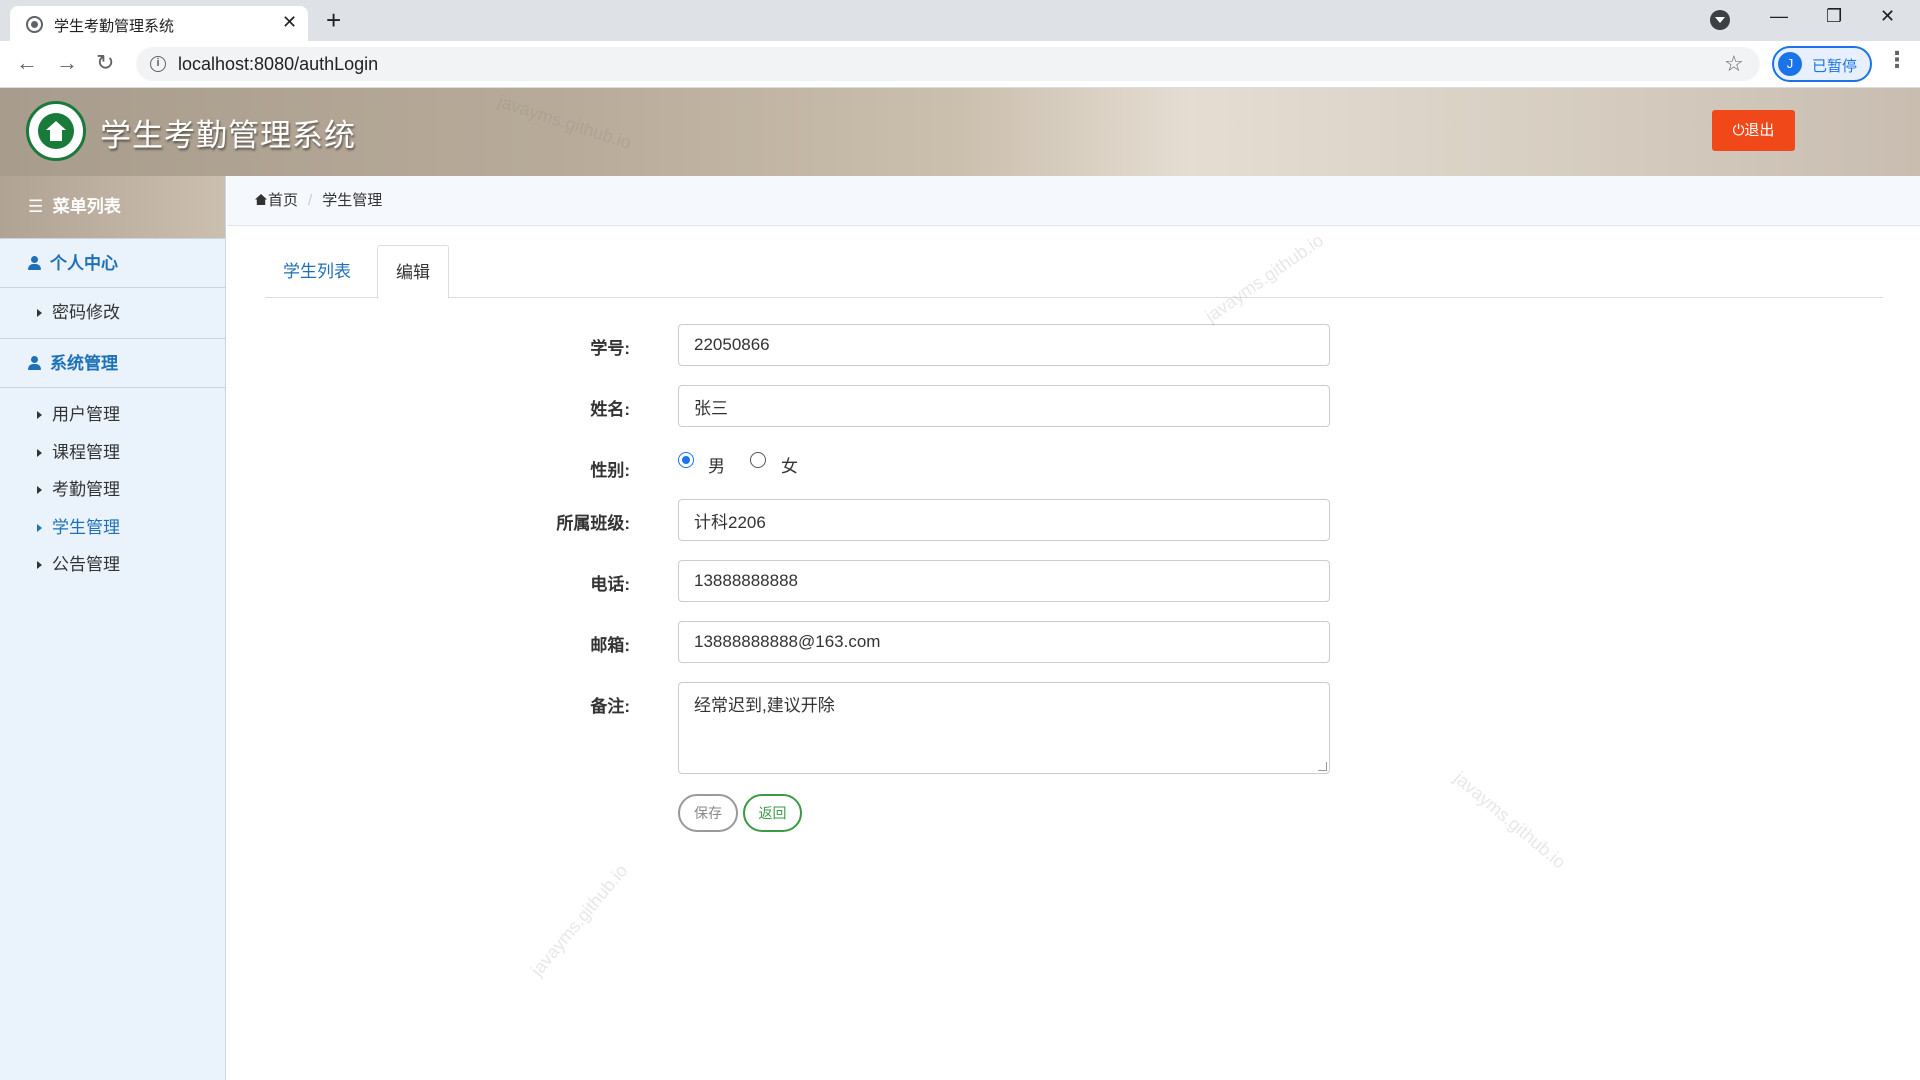  Describe the element at coordinates (758, 460) in the screenshot. I see `gender-female-radio` at that location.